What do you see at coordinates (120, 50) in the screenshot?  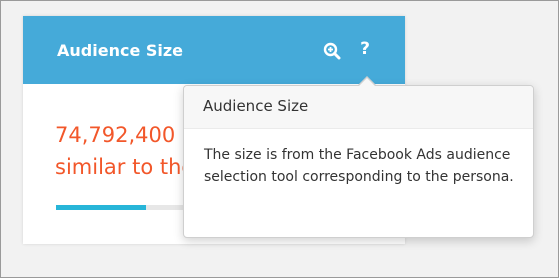 I see `card-title: Audience Size` at bounding box center [120, 50].